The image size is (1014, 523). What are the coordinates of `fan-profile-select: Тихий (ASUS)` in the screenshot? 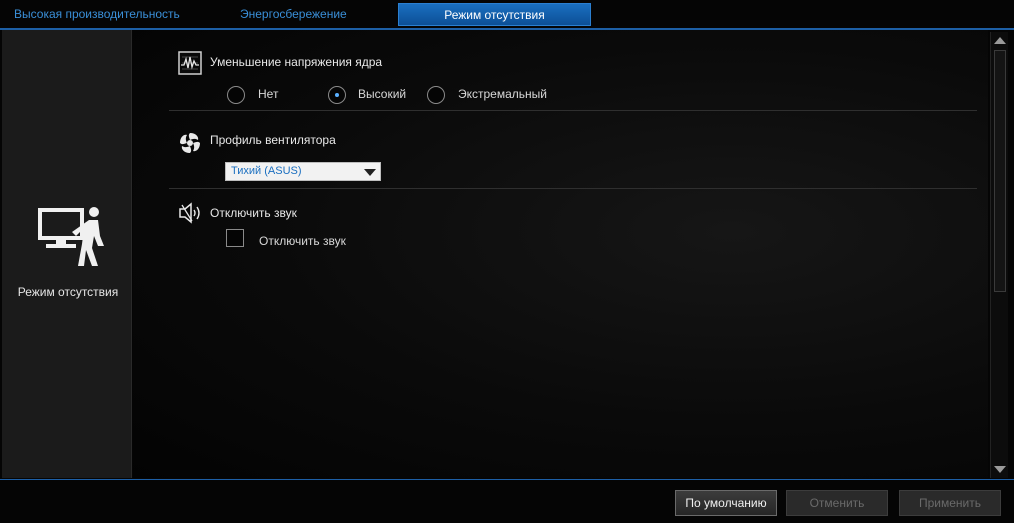 It's located at (303, 171).